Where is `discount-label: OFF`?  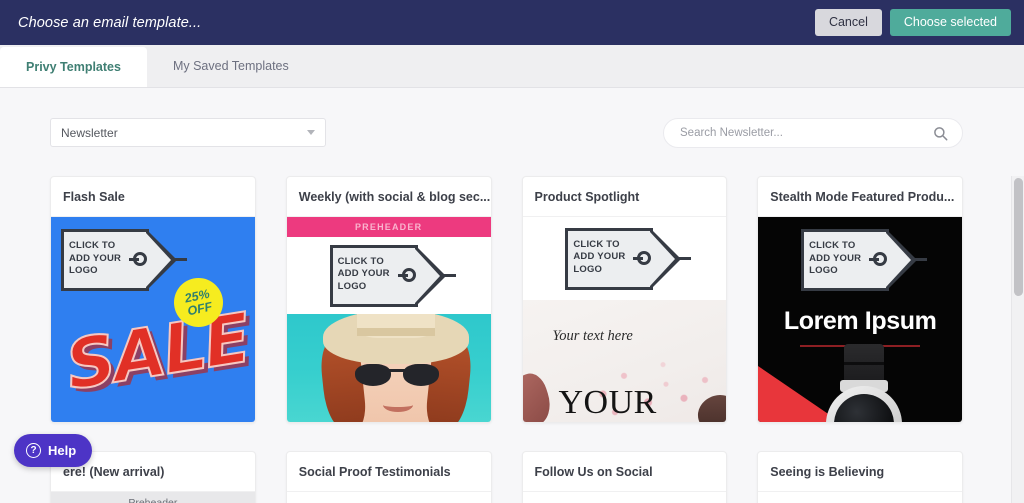 discount-label: OFF is located at coordinates (200, 308).